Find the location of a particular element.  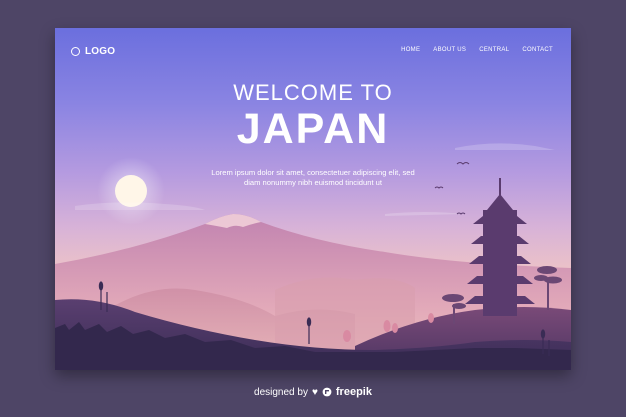

logo: LOGO is located at coordinates (93, 51).